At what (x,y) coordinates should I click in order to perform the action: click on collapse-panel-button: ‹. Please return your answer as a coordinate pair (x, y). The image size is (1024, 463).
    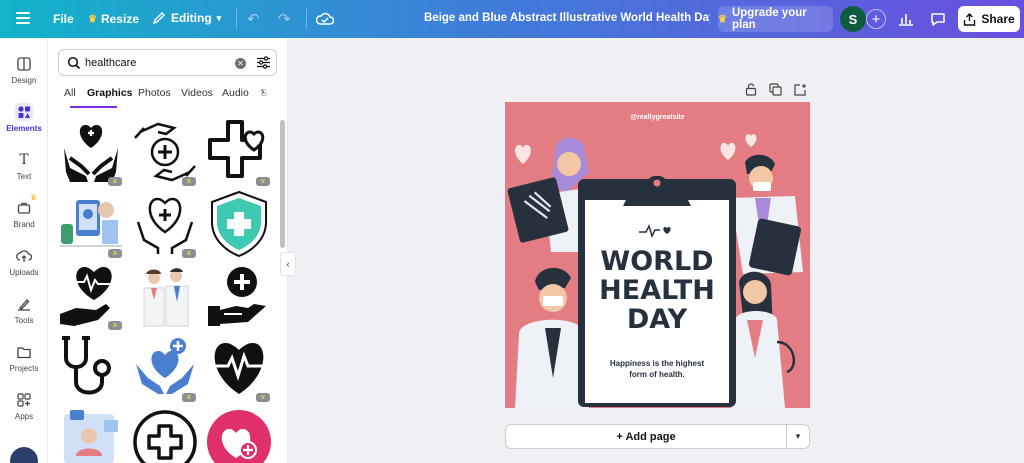
    Looking at the image, I should click on (288, 264).